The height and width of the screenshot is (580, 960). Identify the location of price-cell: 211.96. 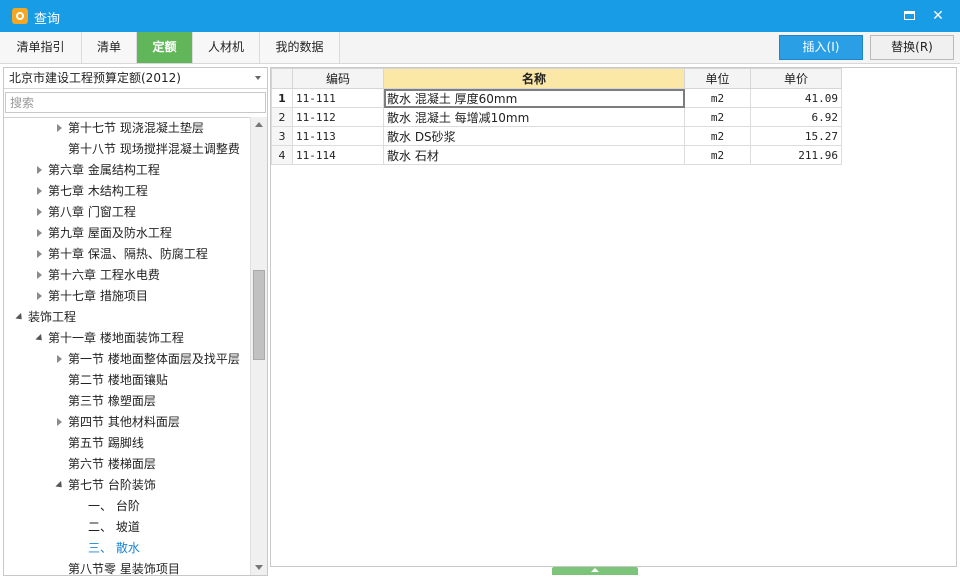
(796, 155).